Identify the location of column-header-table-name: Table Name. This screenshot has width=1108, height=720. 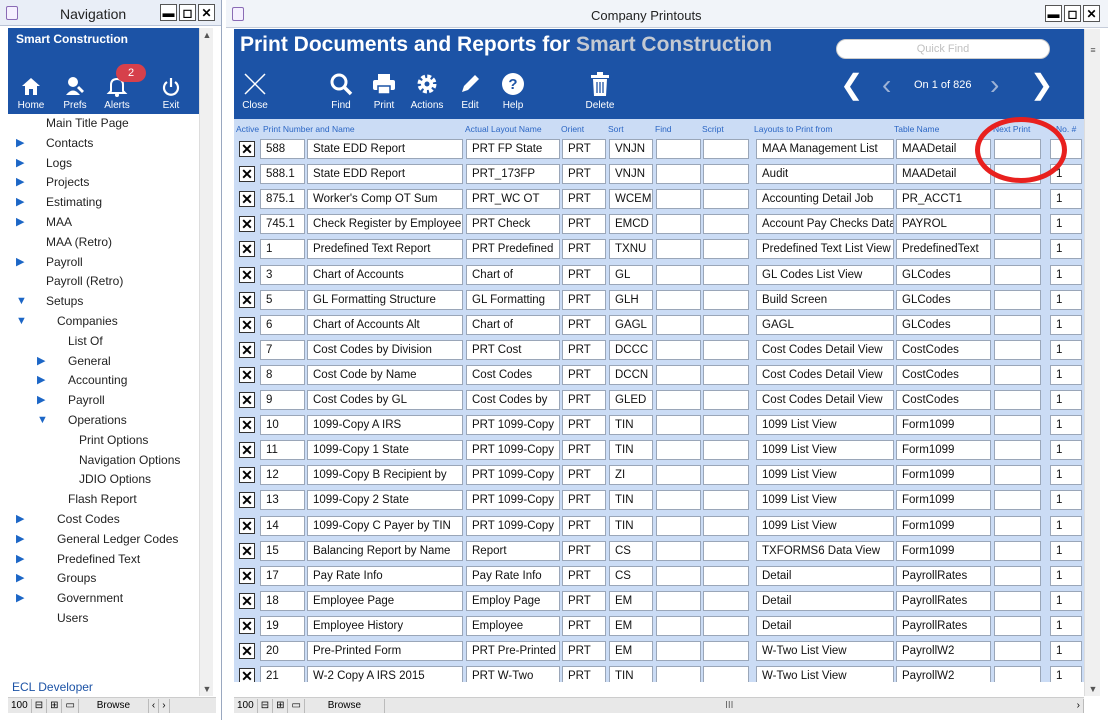
(916, 129).